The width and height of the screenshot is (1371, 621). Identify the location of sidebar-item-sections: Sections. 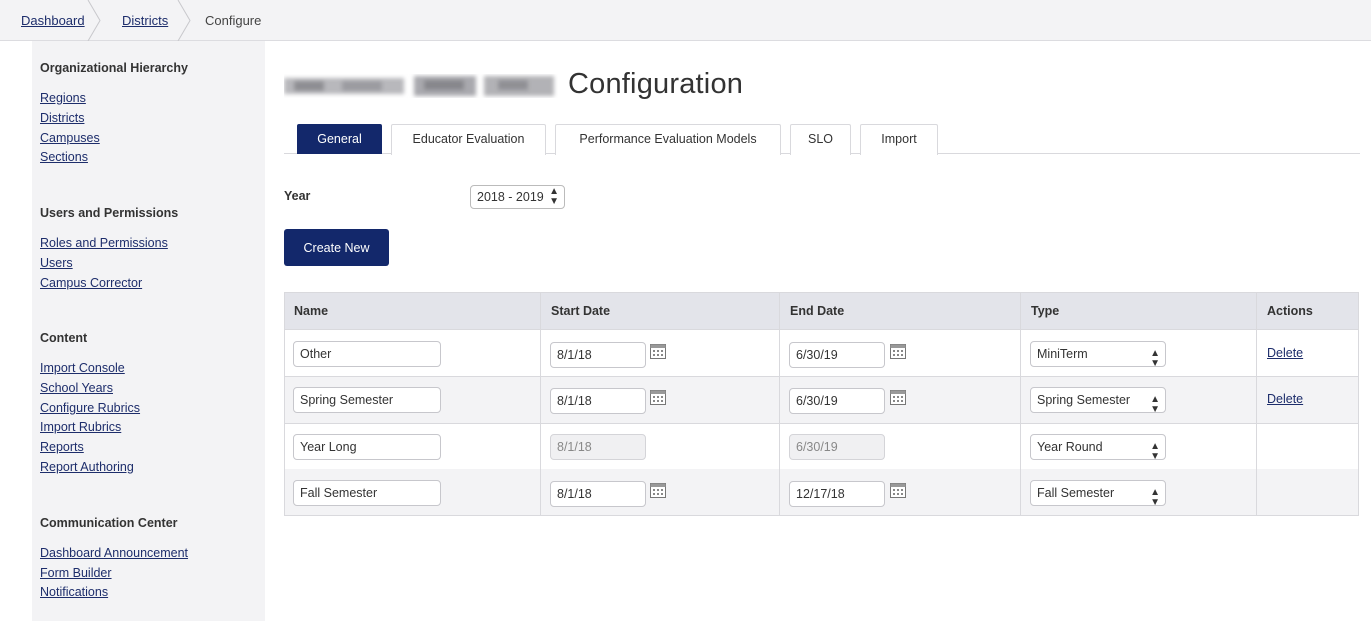
(64, 157).